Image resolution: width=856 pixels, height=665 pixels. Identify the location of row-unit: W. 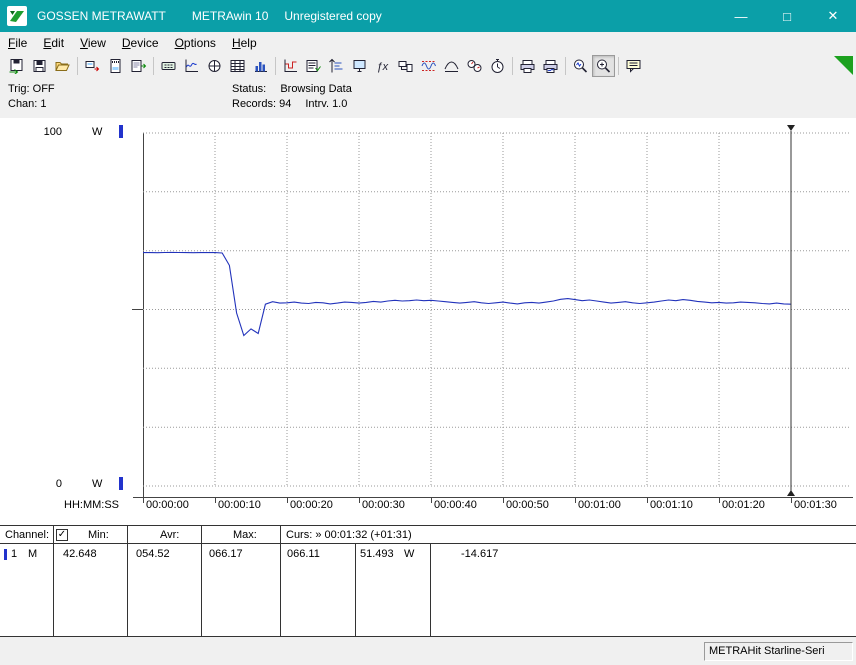
(409, 554).